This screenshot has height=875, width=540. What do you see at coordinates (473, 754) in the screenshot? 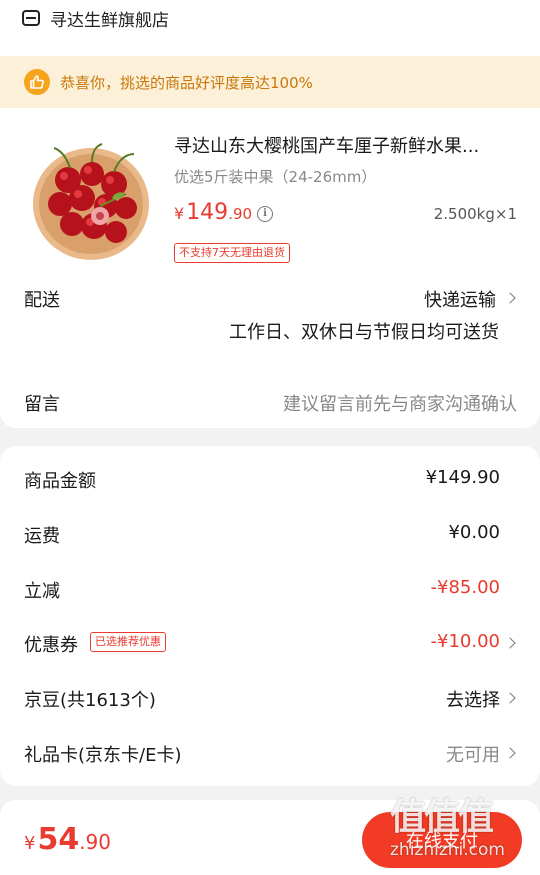
I see `gift-card-value: 无可用` at bounding box center [473, 754].